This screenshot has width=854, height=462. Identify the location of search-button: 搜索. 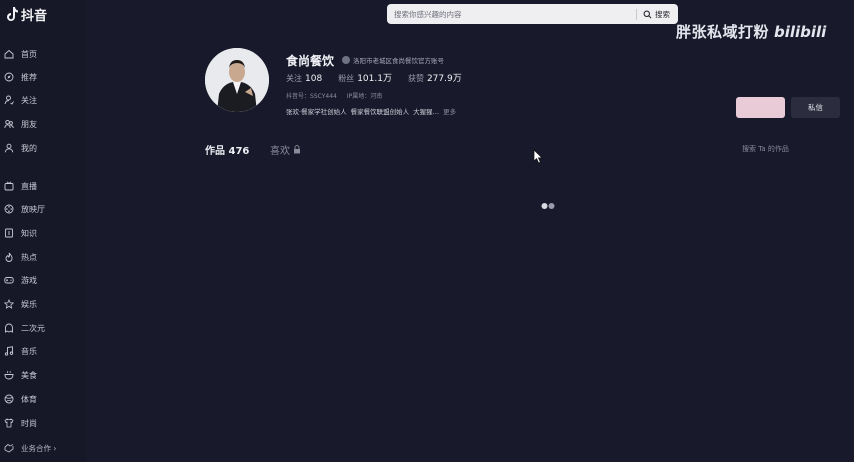
(657, 14).